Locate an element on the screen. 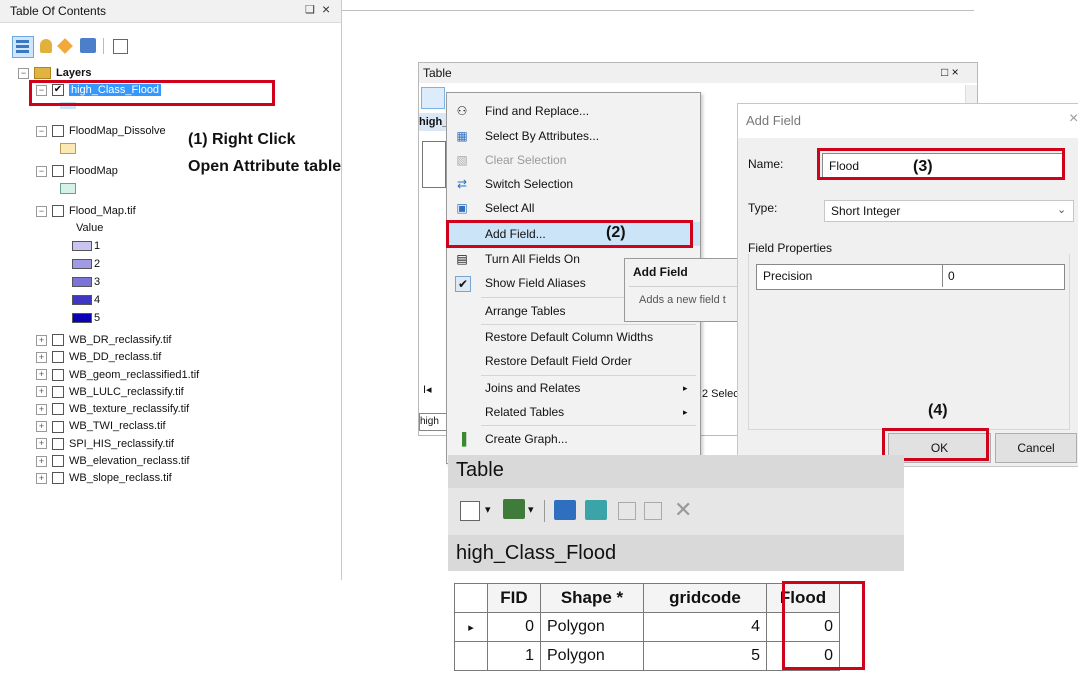  switch-selection-icon is located at coordinates (596, 510).